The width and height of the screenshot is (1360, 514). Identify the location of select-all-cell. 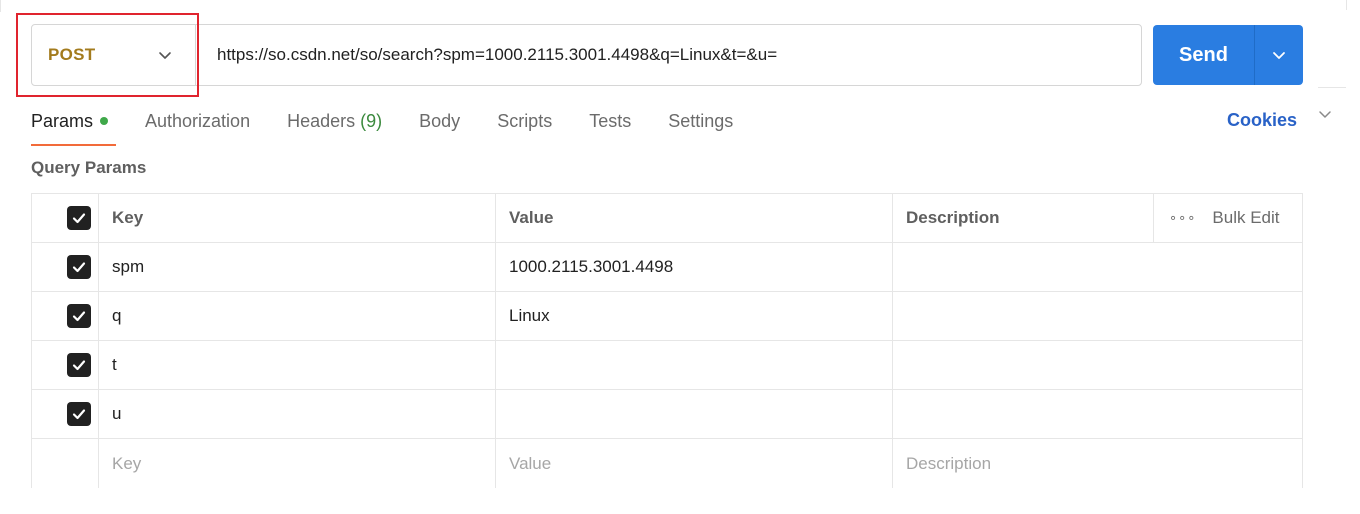
(65, 218).